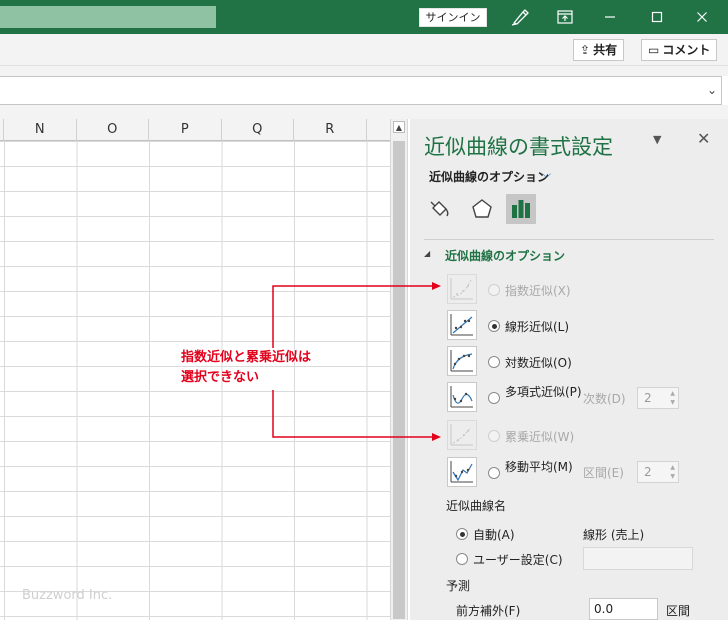  I want to click on callout-line2: 選択できない, so click(220, 377).